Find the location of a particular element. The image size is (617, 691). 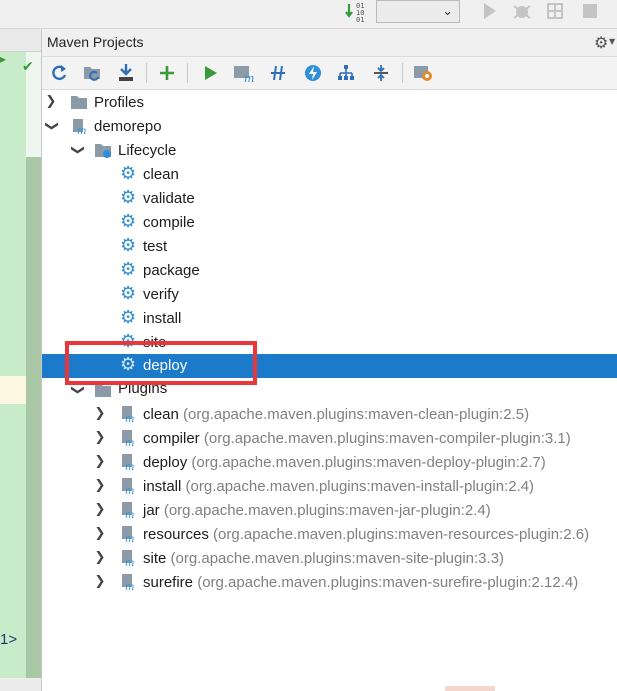

binary-icon: 01 10 01 is located at coordinates (358, 13).